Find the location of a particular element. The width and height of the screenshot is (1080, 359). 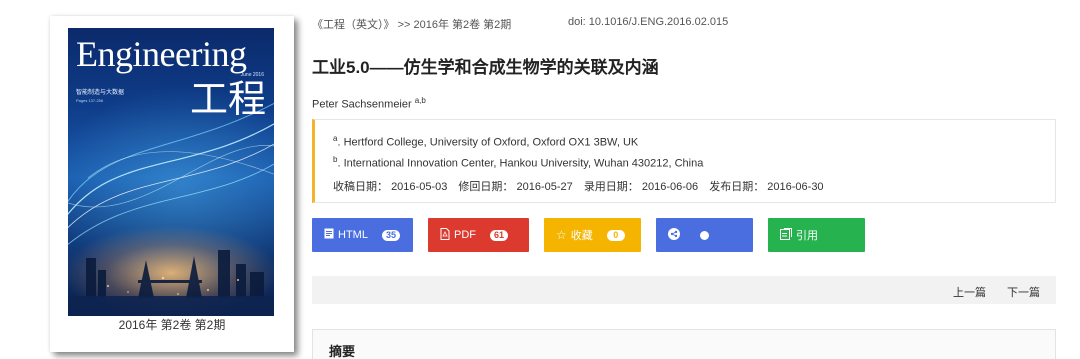

published-label: 发布日期： is located at coordinates (737, 187).